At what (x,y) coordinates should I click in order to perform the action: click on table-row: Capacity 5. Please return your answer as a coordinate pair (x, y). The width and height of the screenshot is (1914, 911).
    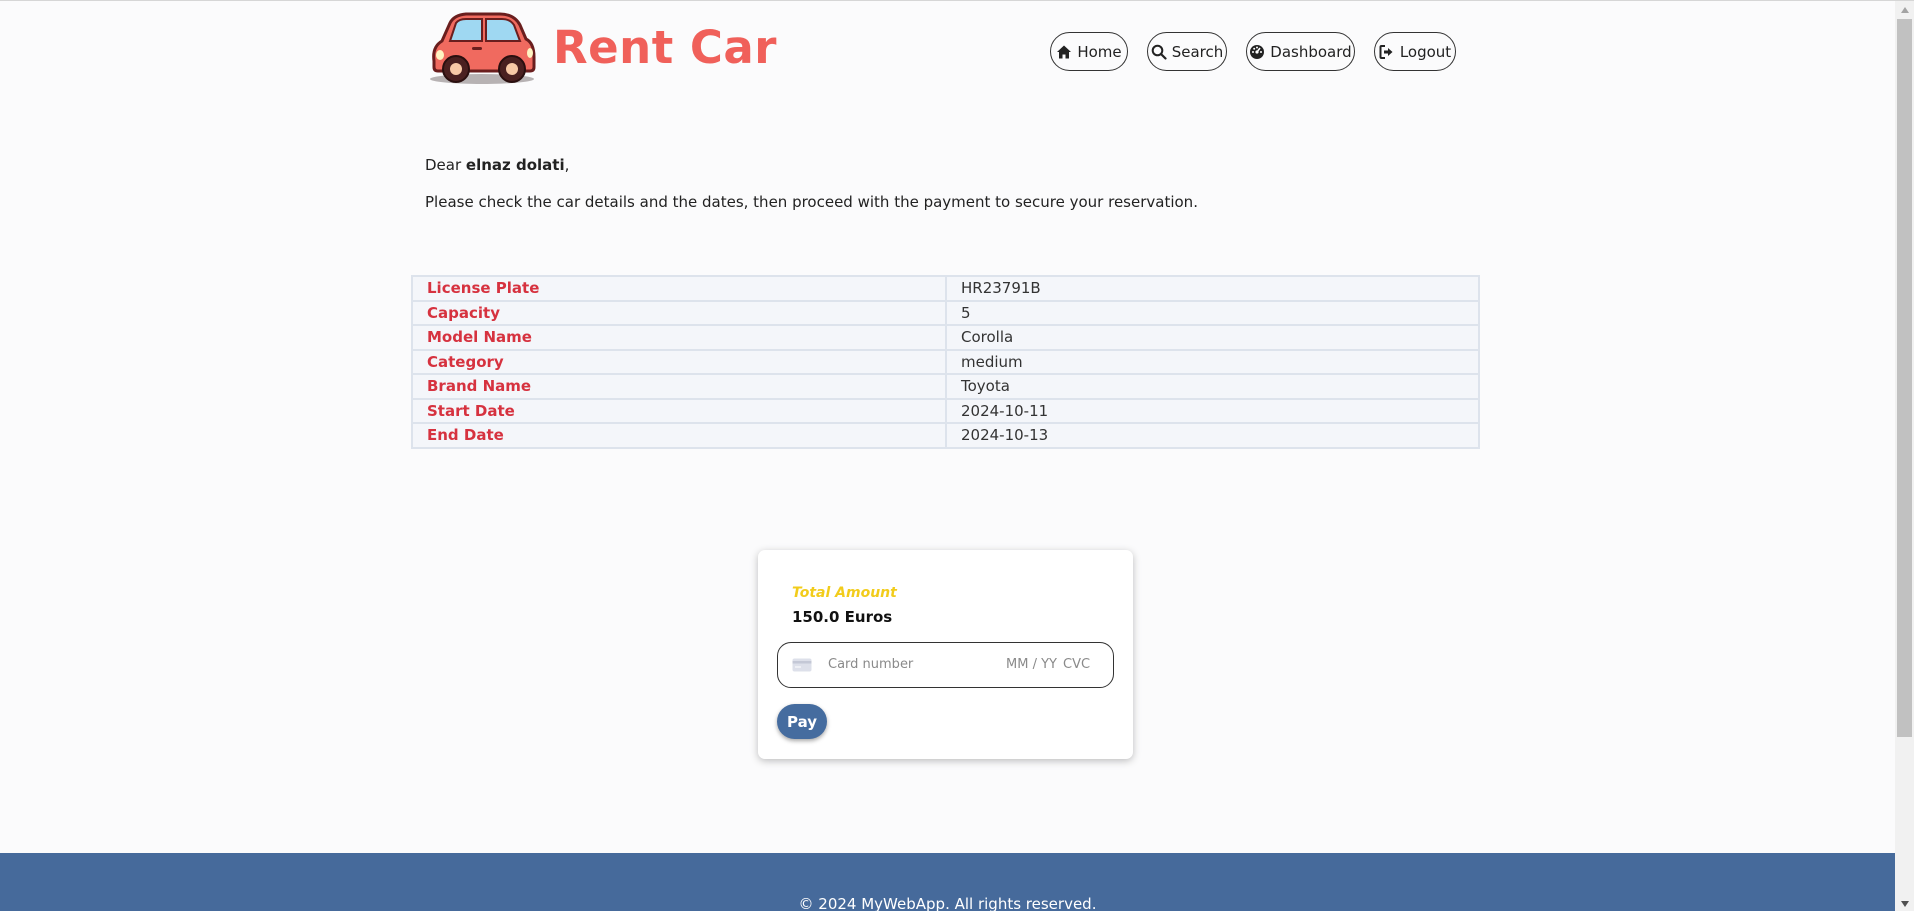
    Looking at the image, I should click on (945, 312).